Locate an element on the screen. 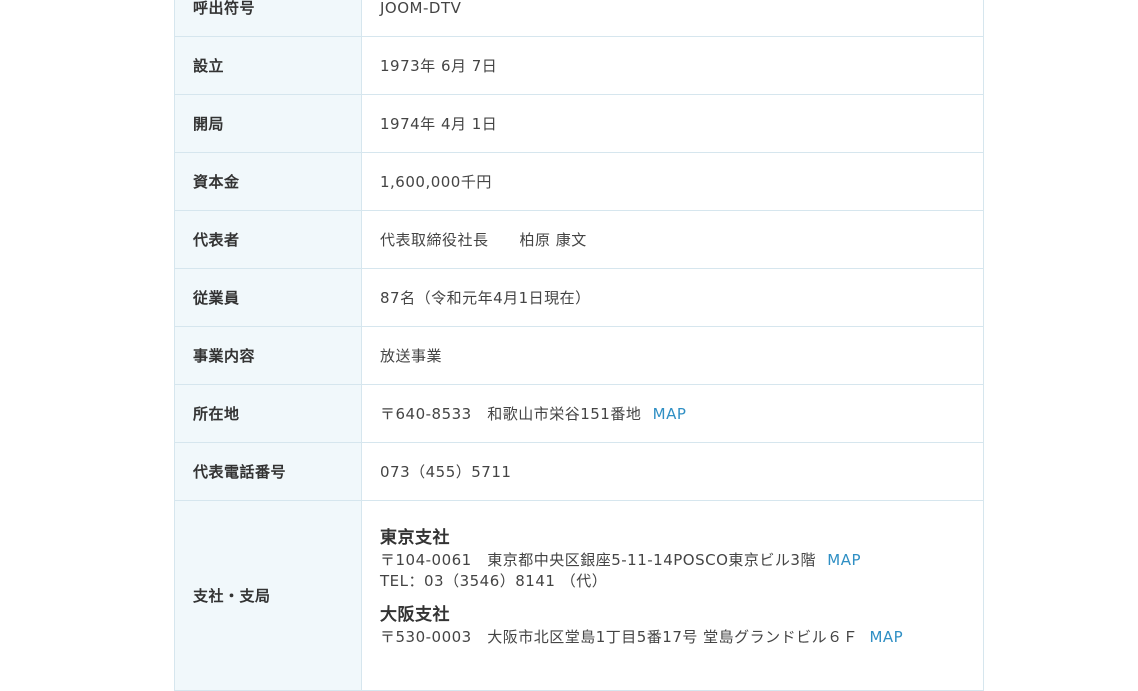 The height and width of the screenshot is (691, 1138). row-value: 1,600,000千円 is located at coordinates (672, 181).